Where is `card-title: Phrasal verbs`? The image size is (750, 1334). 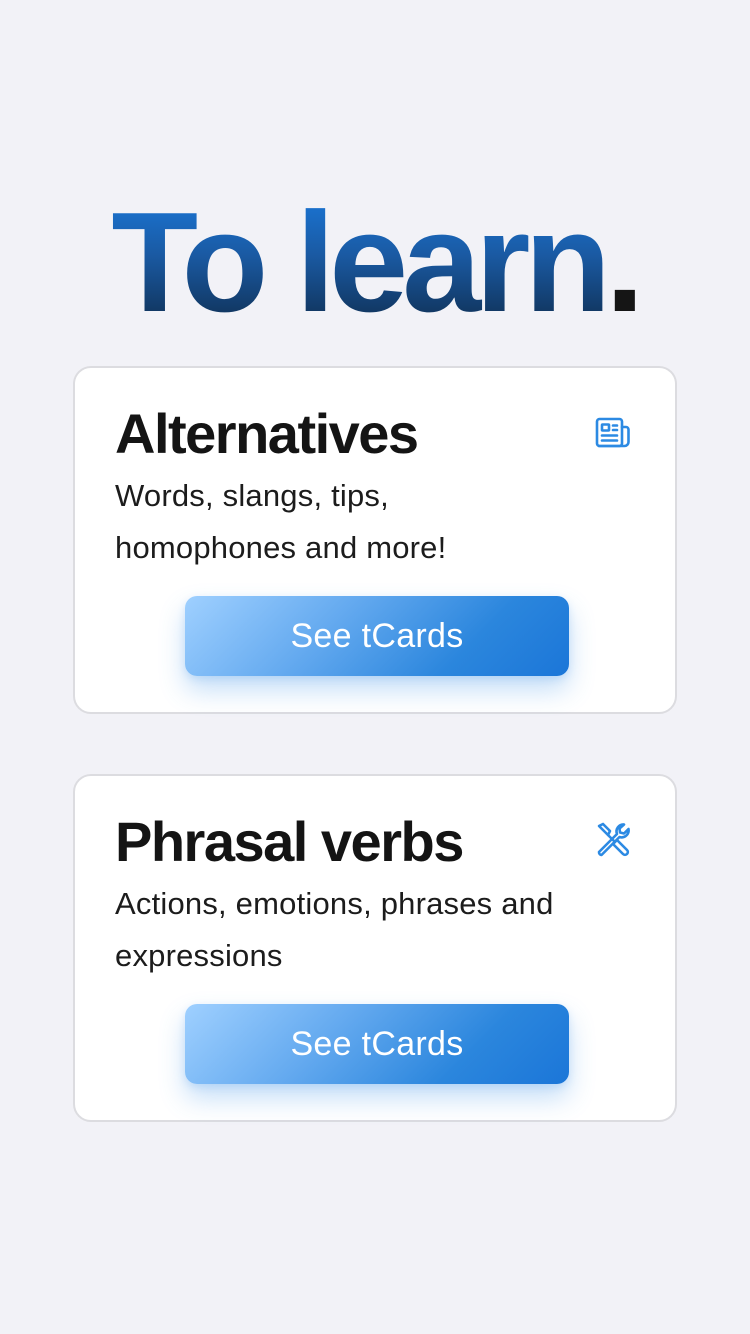
card-title: Phrasal verbs is located at coordinates (289, 841).